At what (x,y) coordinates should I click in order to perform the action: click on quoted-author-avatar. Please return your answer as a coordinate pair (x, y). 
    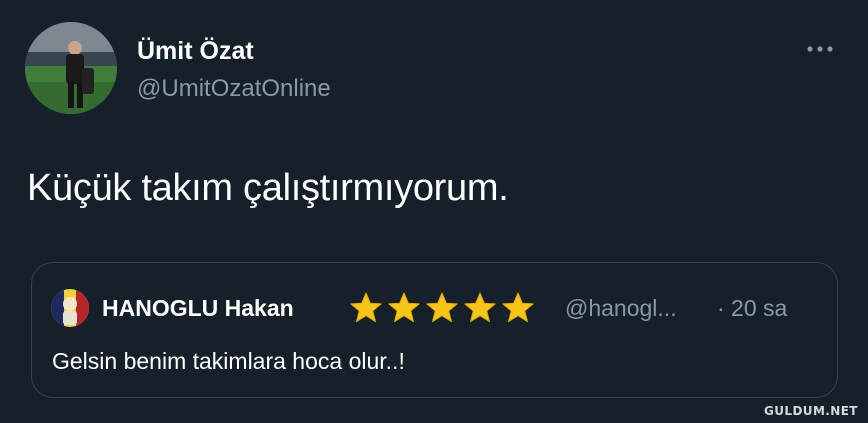
    Looking at the image, I should click on (70, 308).